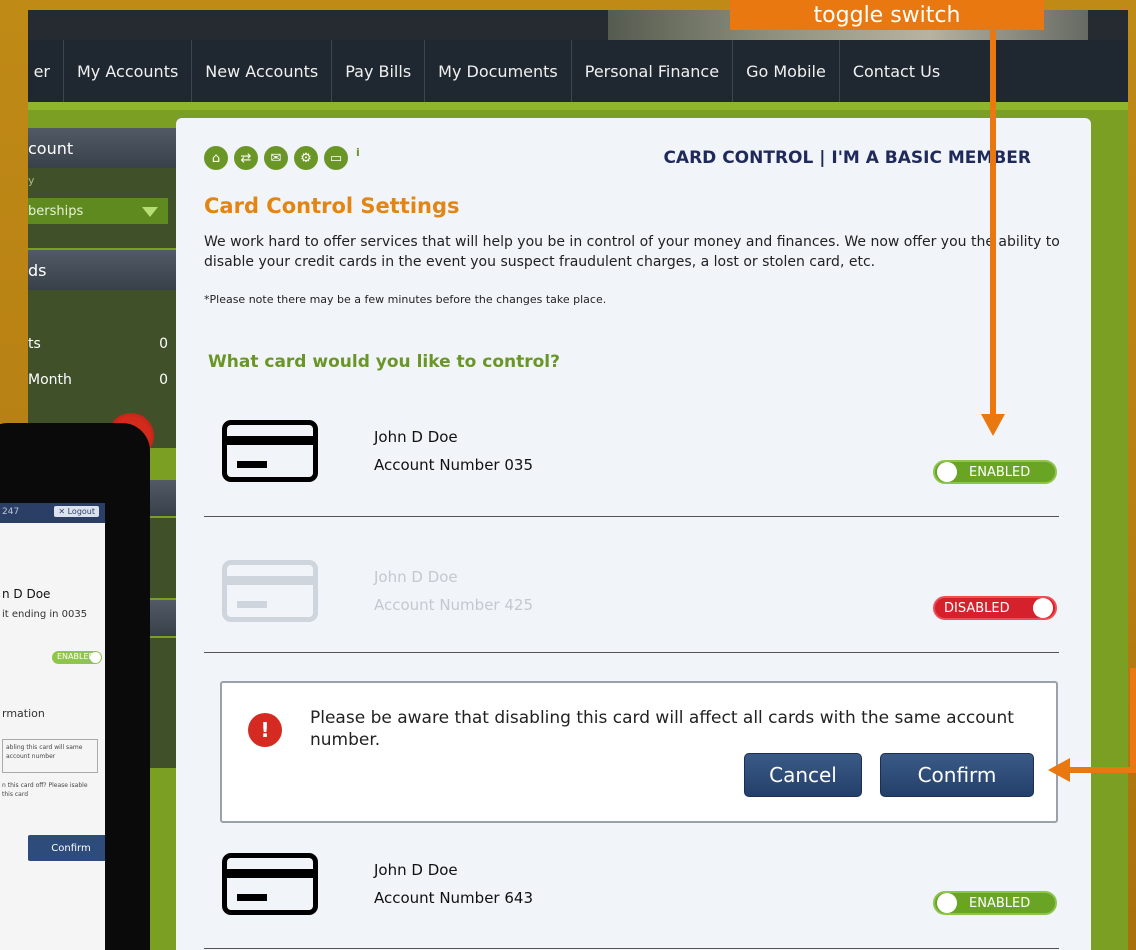  I want to click on phone-question: n this card off? Please isable this card, so click(45, 790).